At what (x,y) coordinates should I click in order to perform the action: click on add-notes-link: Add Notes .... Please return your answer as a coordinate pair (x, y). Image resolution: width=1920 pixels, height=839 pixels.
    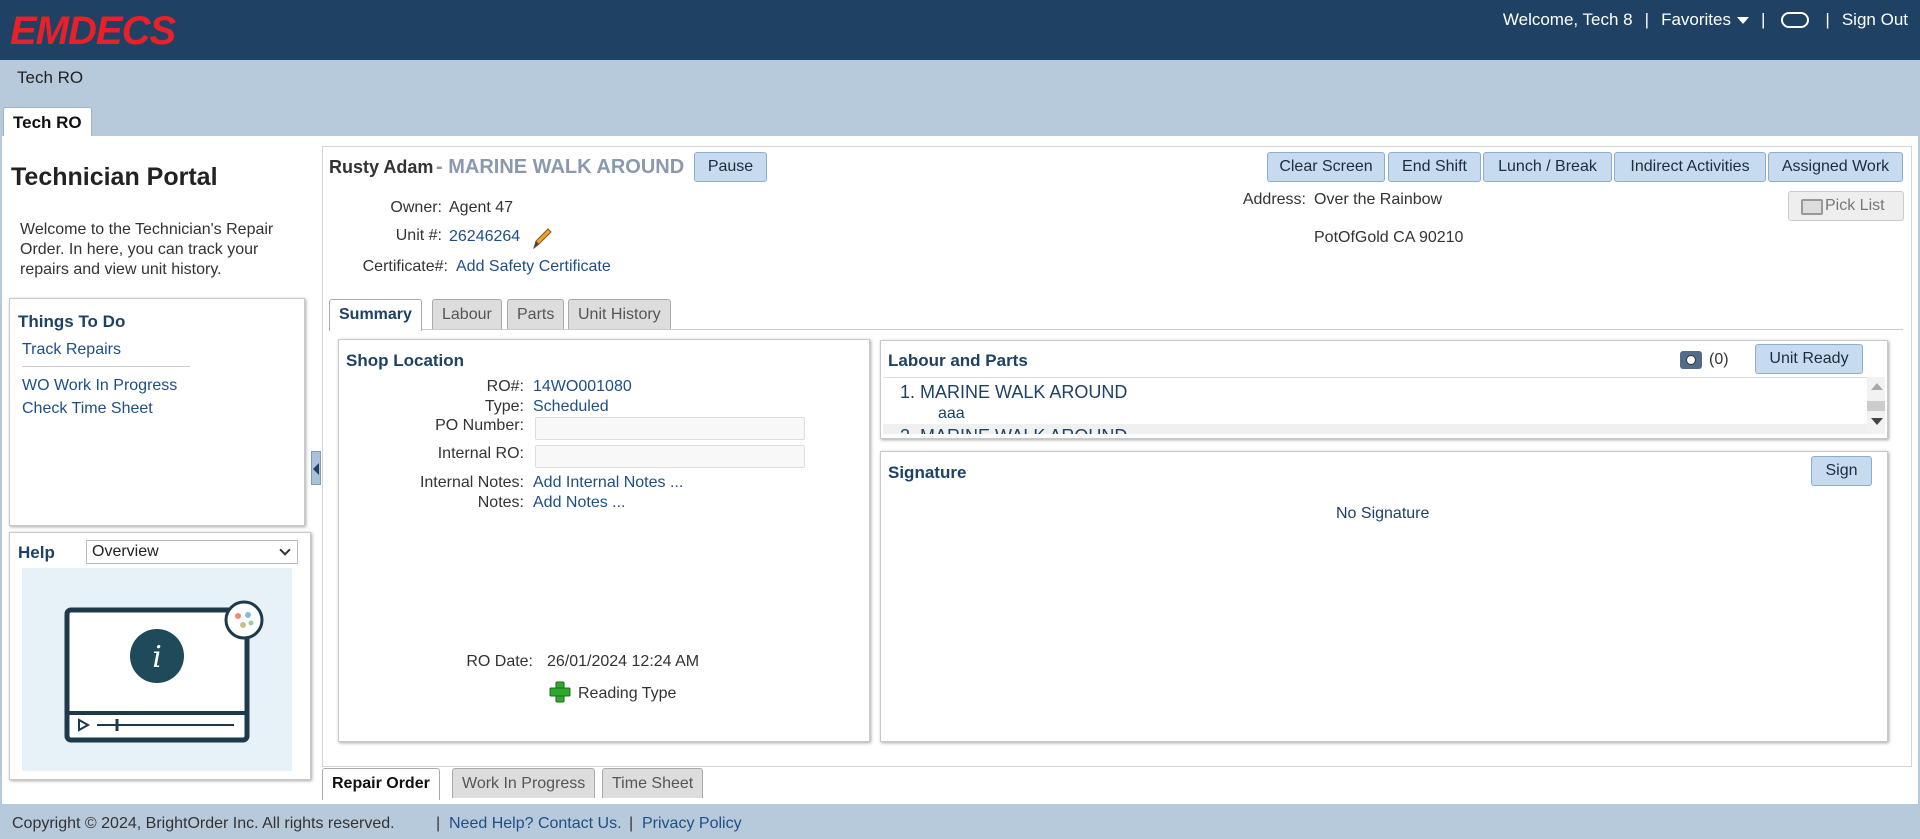
    Looking at the image, I should click on (579, 503).